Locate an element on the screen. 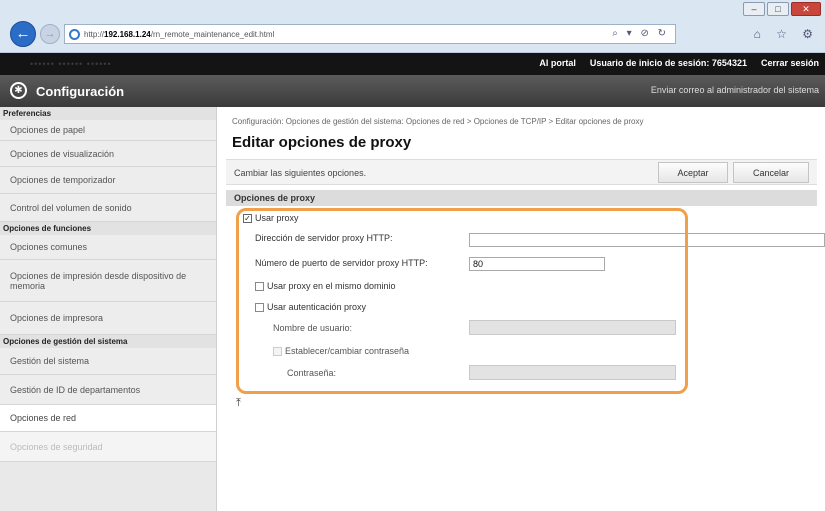  back-to-top-icon: ⤒ is located at coordinates (238, 403).